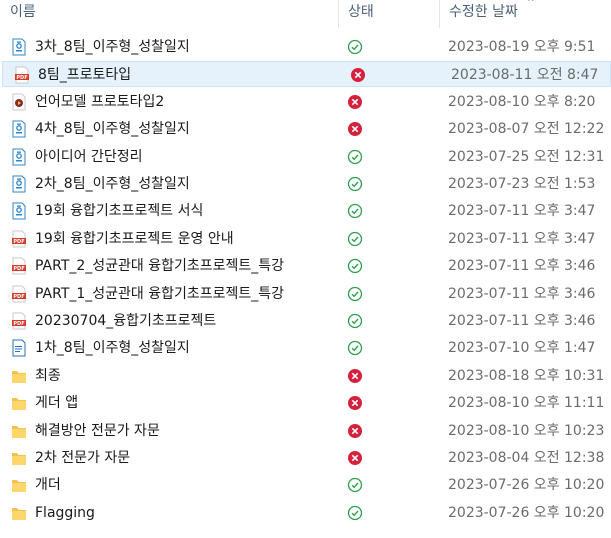 The width and height of the screenshot is (611, 538). What do you see at coordinates (48, 485) in the screenshot?
I see `file-name: 개더` at bounding box center [48, 485].